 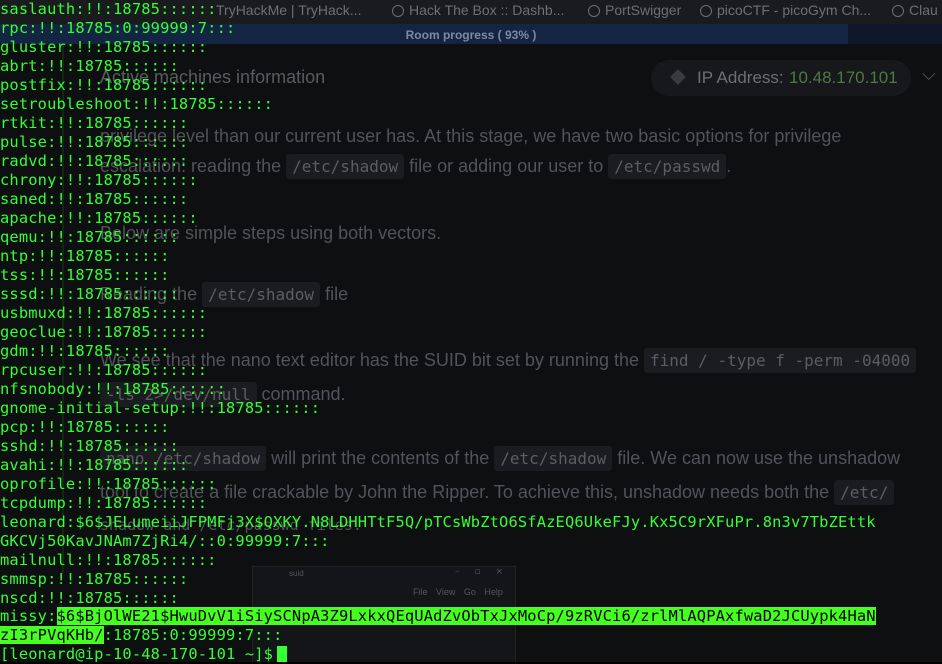 What do you see at coordinates (104, 332) in the screenshot?
I see `terminal-line: geoclue:!!:18785::::::` at bounding box center [104, 332].